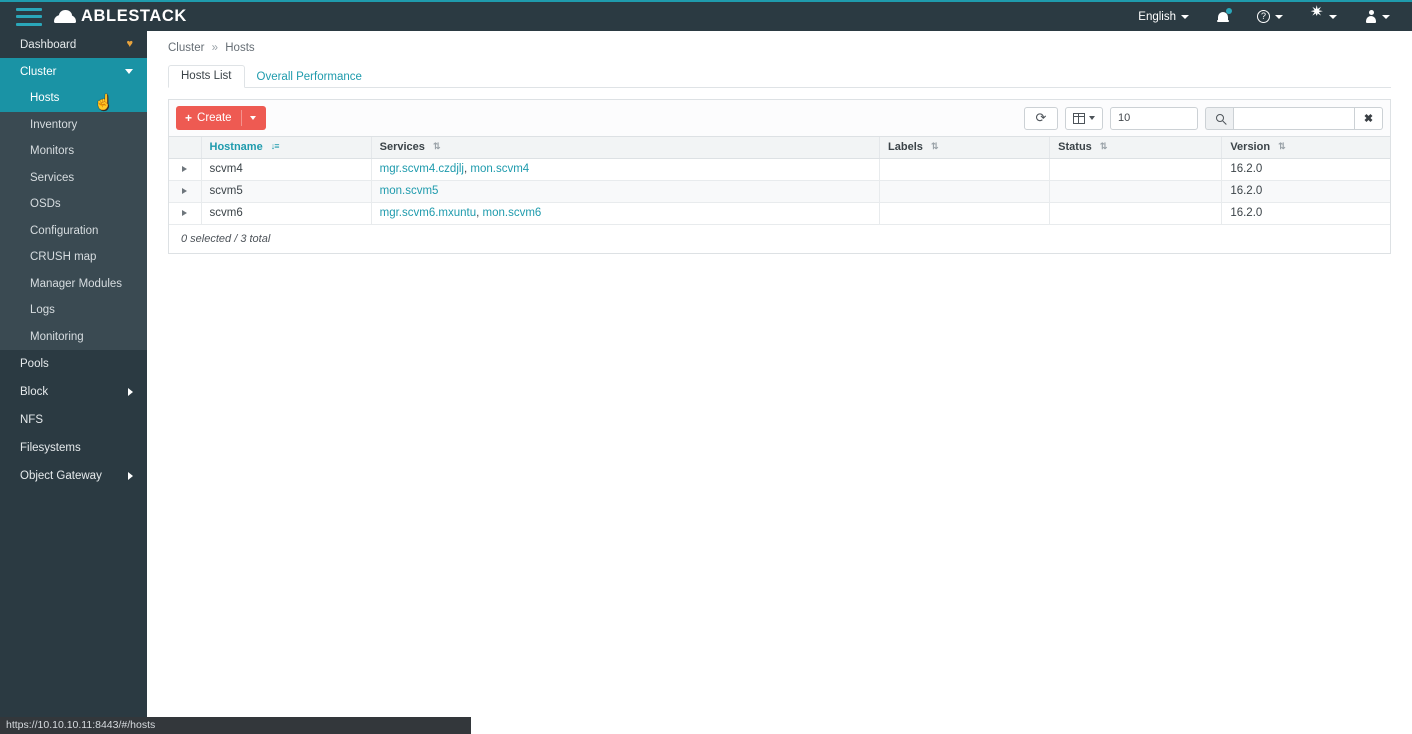  I want to click on sidebar-item-filesystems: Filesystems, so click(73, 448).